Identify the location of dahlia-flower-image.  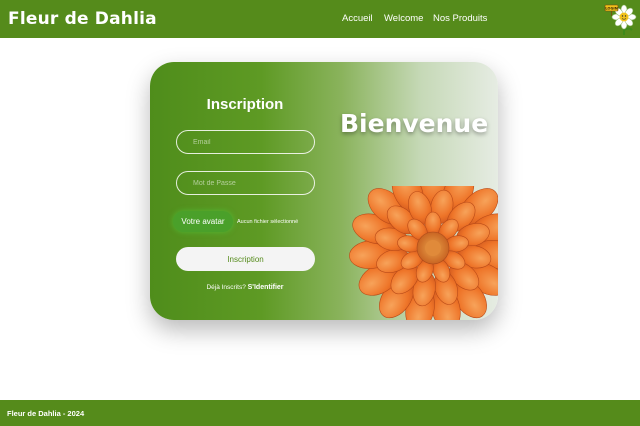
(423, 253).